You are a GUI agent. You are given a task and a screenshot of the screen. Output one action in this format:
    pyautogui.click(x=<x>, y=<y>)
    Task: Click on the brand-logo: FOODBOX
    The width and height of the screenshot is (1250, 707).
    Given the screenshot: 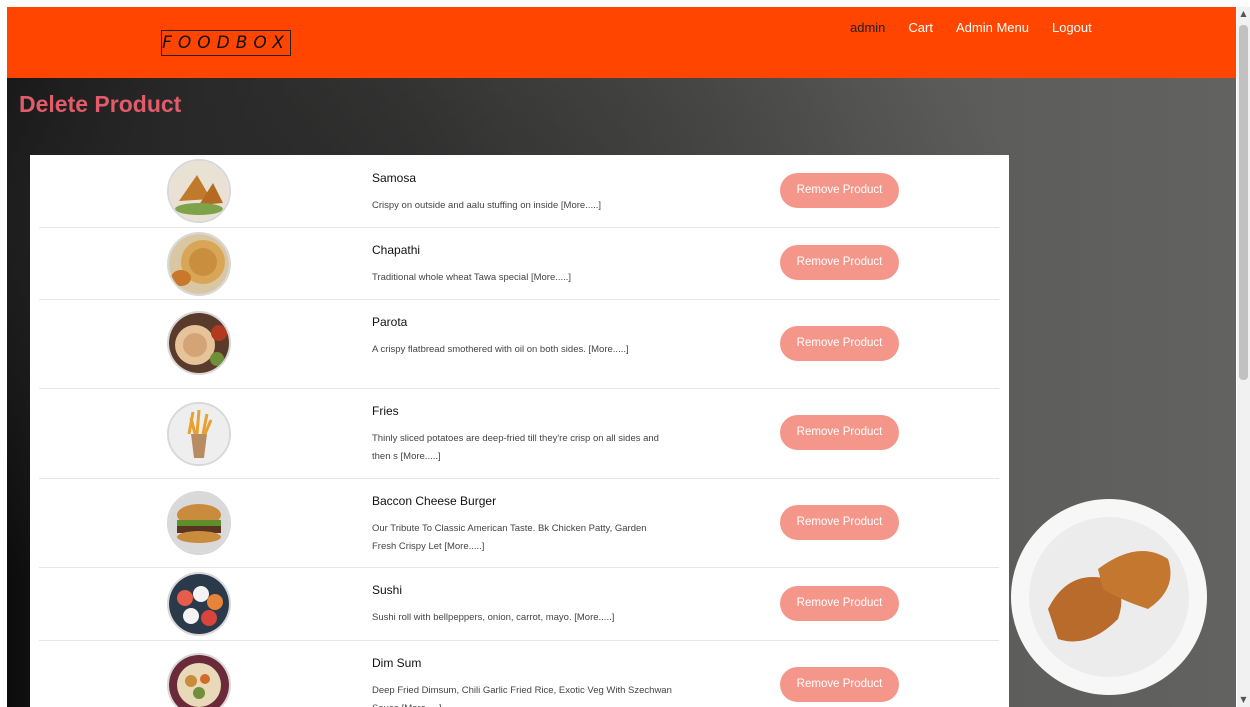 What is the action you would take?
    pyautogui.click(x=226, y=43)
    